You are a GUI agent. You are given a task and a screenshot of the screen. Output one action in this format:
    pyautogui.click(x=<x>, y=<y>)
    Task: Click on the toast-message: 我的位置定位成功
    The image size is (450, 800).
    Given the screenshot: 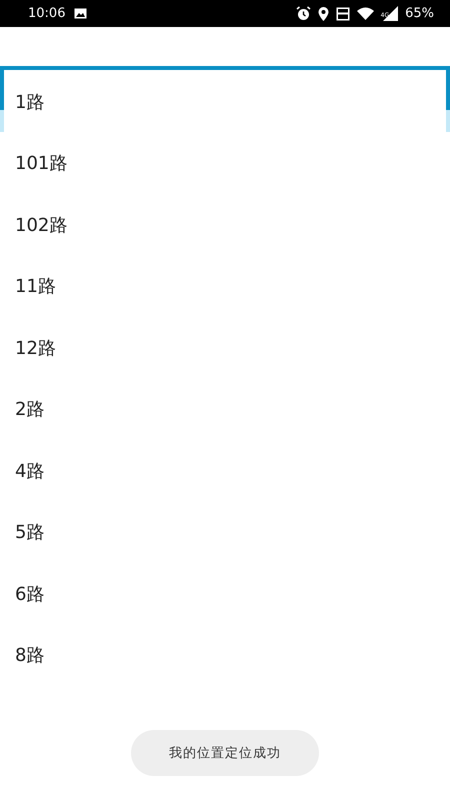 What is the action you would take?
    pyautogui.click(x=225, y=753)
    